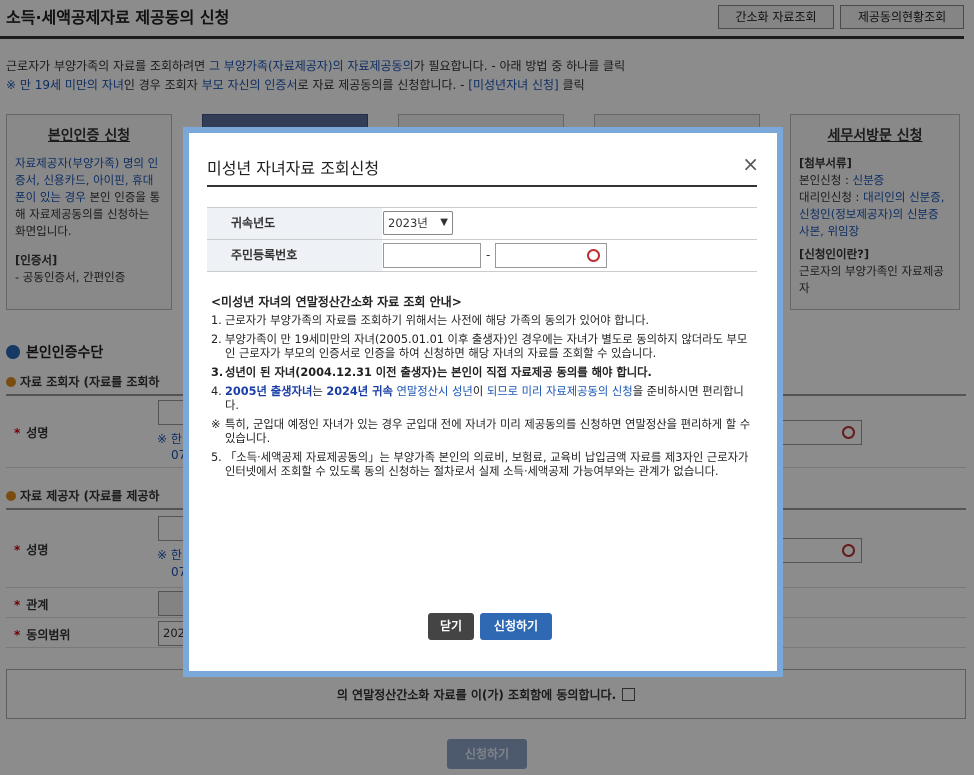 This screenshot has width=974, height=775. I want to click on close-icon: ×, so click(750, 164).